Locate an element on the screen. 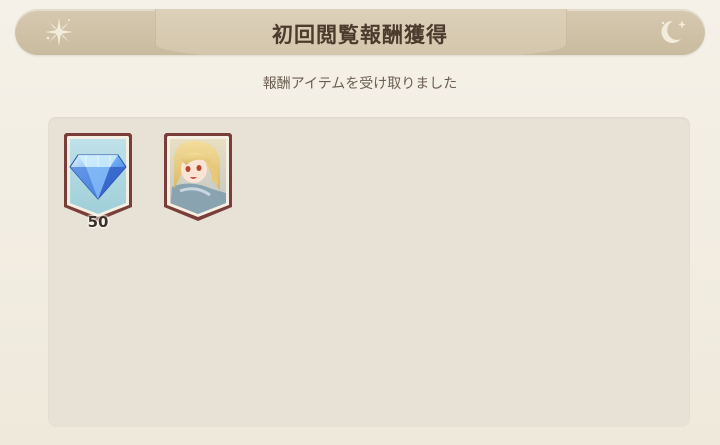  character-portrait is located at coordinates (198, 177).